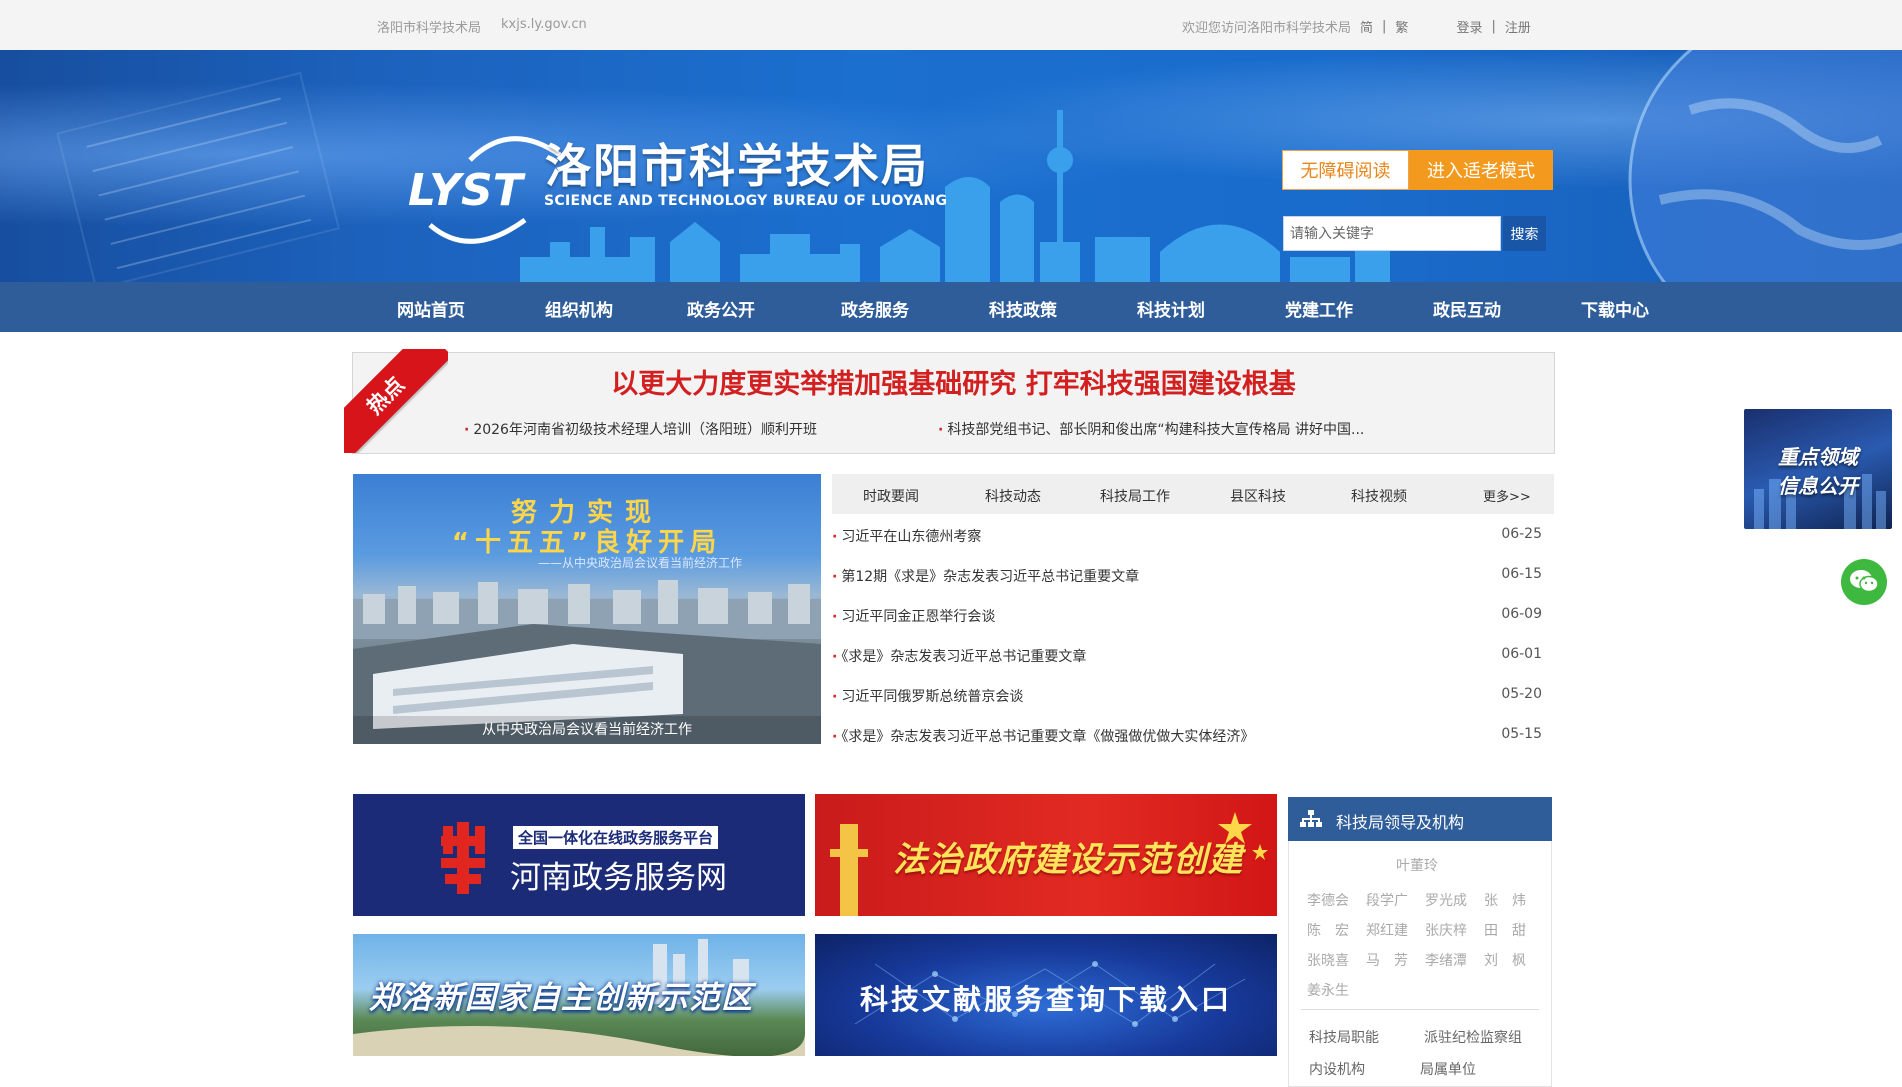  I want to click on leader-name: 田 甜, so click(1505, 930).